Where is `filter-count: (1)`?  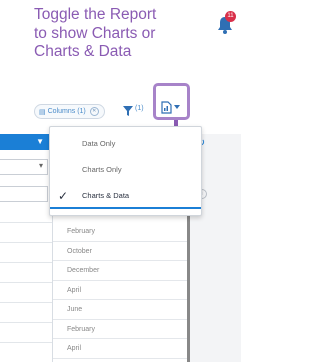
filter-count: (1) is located at coordinates (139, 108).